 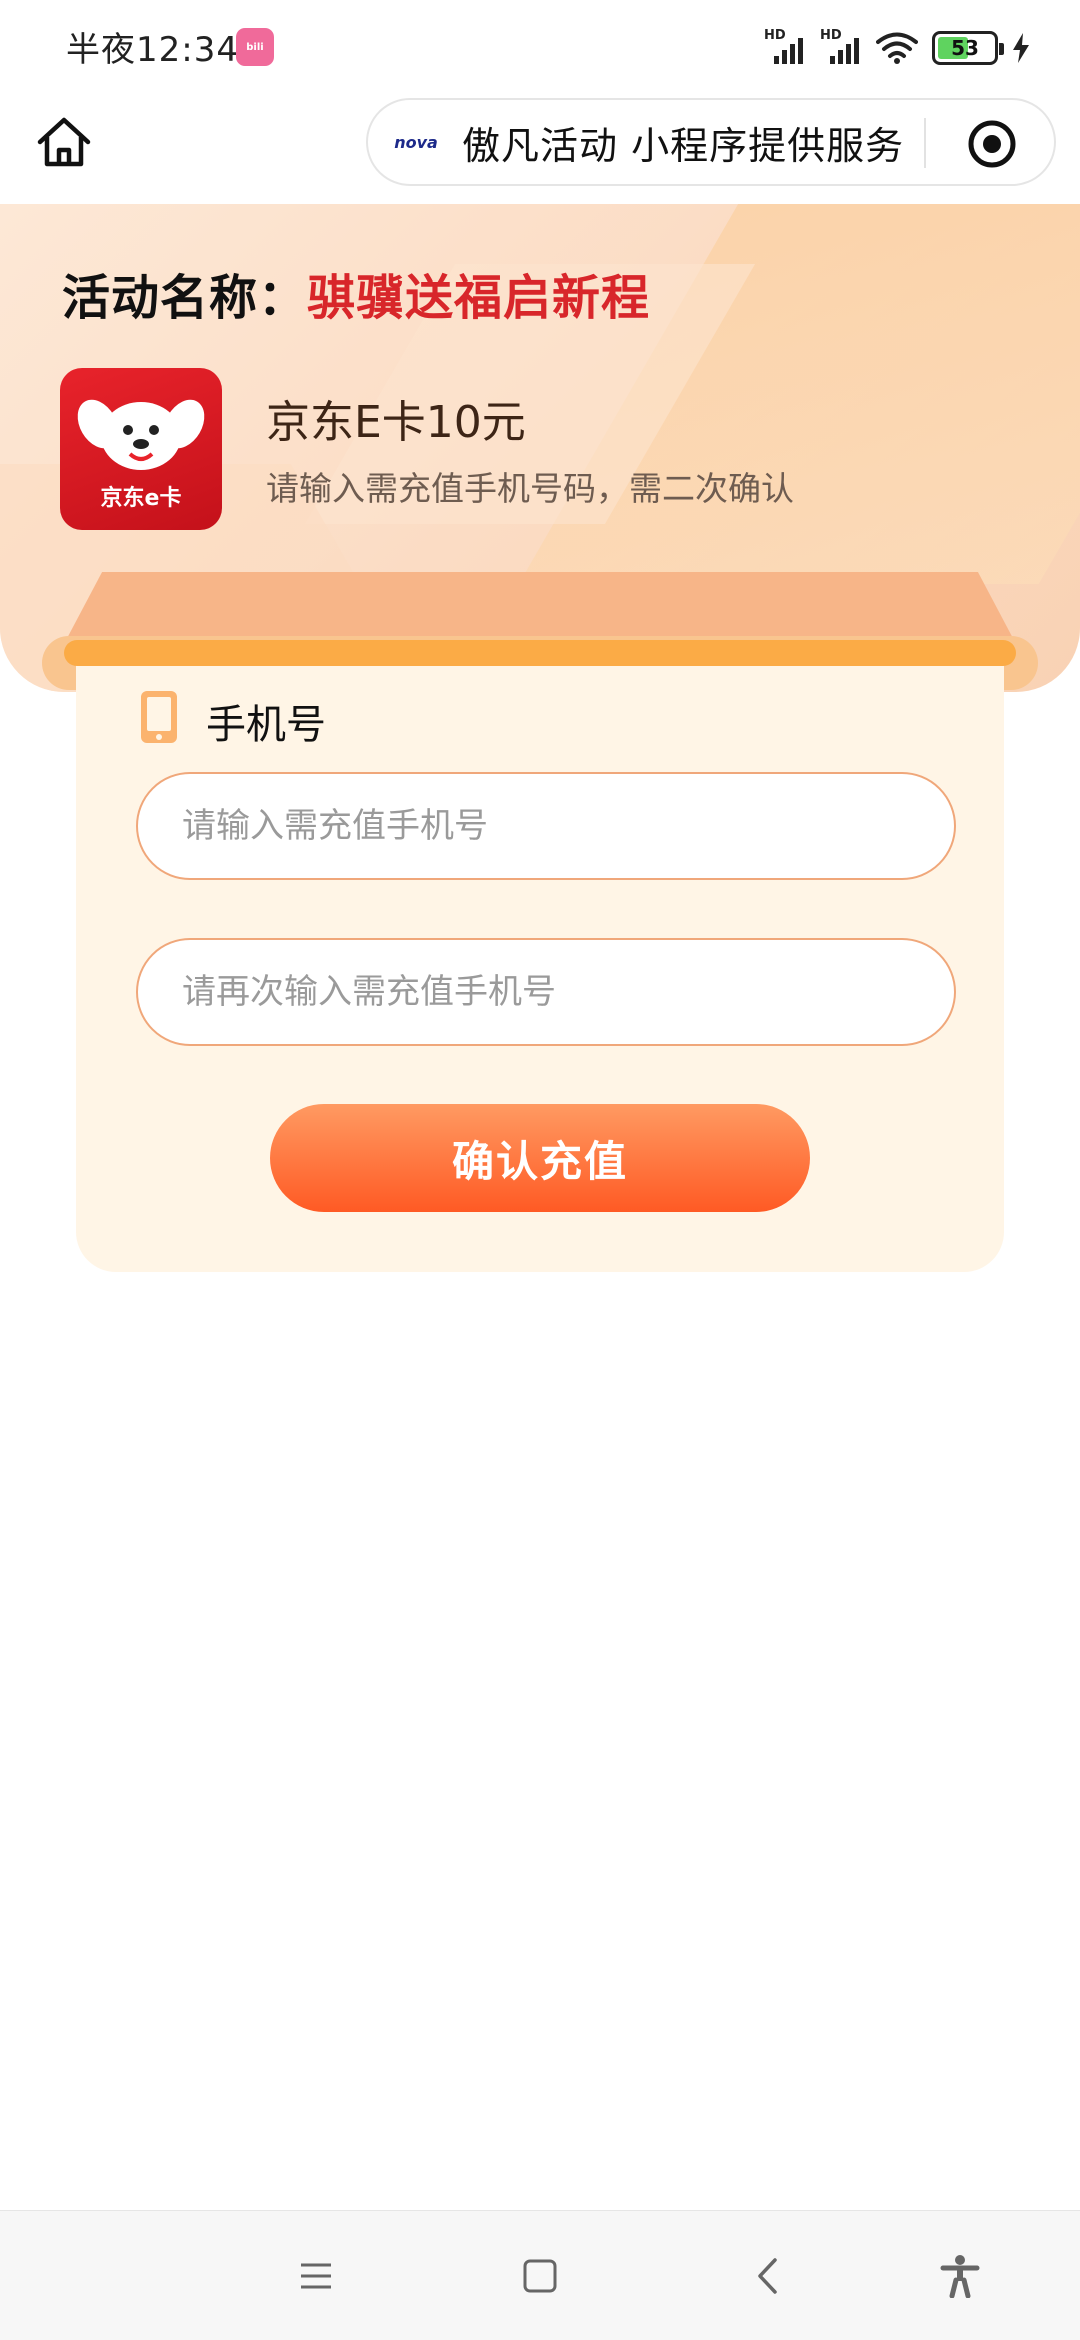 I want to click on system-menu-button, so click(x=316, y=2276).